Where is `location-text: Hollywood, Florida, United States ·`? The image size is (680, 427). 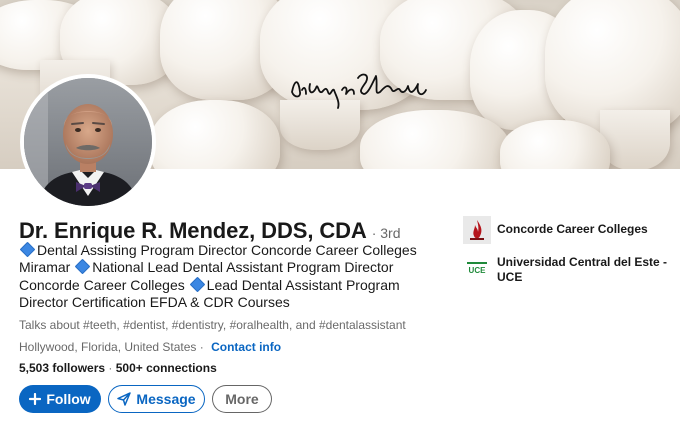 location-text: Hollywood, Florida, United States · is located at coordinates (111, 347).